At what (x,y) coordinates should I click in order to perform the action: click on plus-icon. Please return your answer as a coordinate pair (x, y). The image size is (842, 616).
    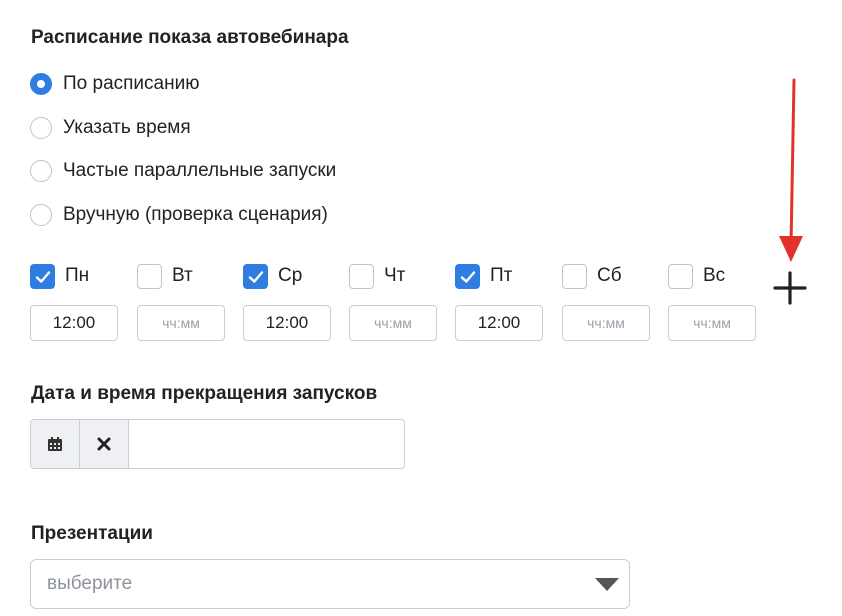
    Looking at the image, I should click on (790, 288).